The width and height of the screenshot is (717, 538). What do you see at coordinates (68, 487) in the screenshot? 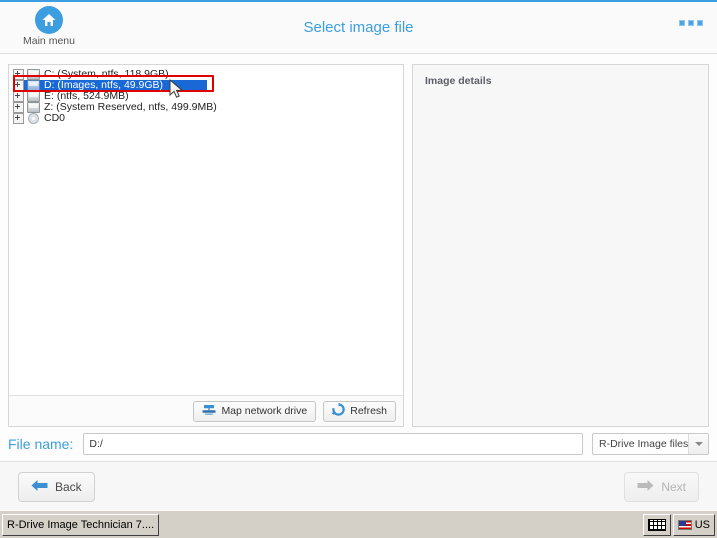
I see `back-label: Back` at bounding box center [68, 487].